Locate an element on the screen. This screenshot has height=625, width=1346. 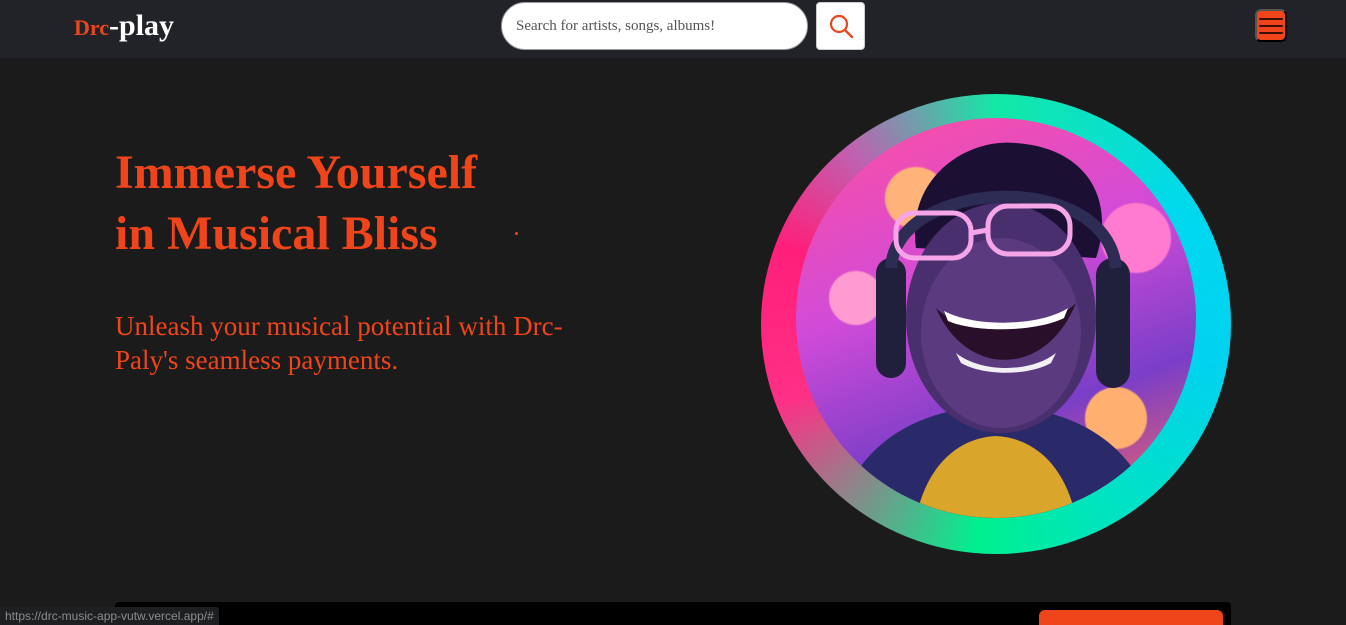
search-button is located at coordinates (840, 26).